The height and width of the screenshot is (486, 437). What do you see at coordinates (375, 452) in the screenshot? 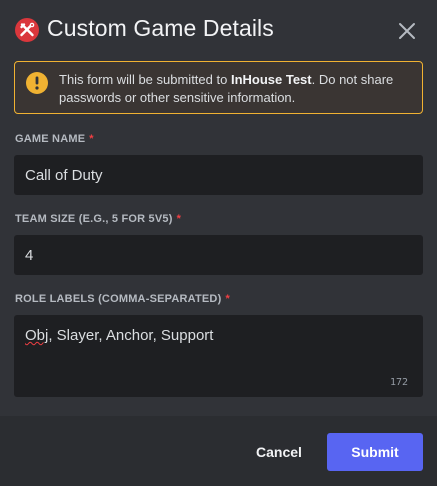
I see `submit-button: Submit` at bounding box center [375, 452].